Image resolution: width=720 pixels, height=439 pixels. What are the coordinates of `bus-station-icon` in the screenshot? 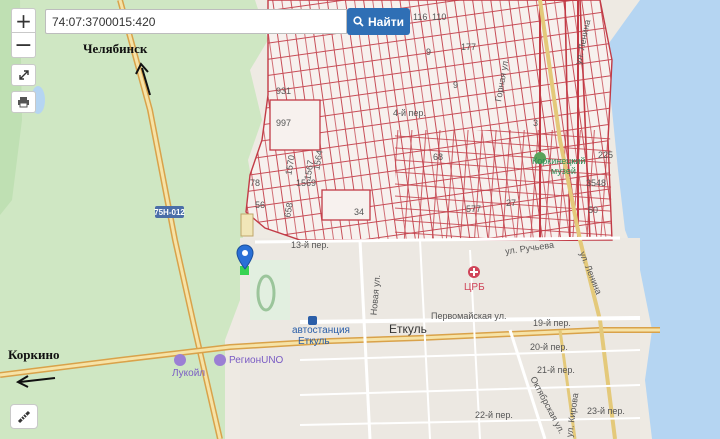 It's located at (312, 320).